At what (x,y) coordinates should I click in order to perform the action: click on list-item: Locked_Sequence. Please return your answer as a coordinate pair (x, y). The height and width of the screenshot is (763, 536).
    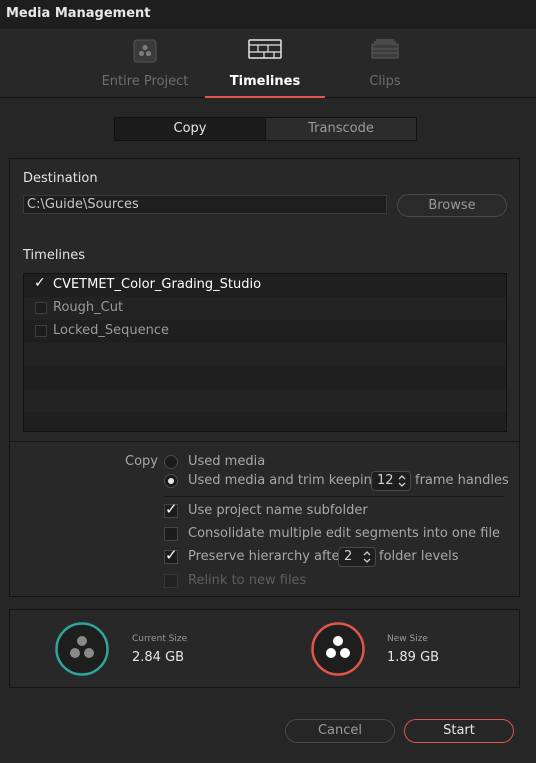
    Looking at the image, I should click on (265, 331).